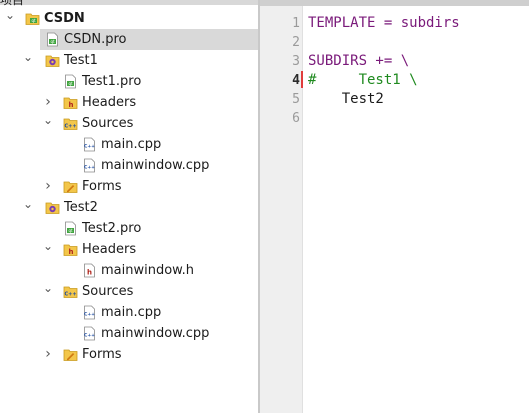 The height and width of the screenshot is (413, 529). Describe the element at coordinates (296, 118) in the screenshot. I see `line-number: 6` at that location.